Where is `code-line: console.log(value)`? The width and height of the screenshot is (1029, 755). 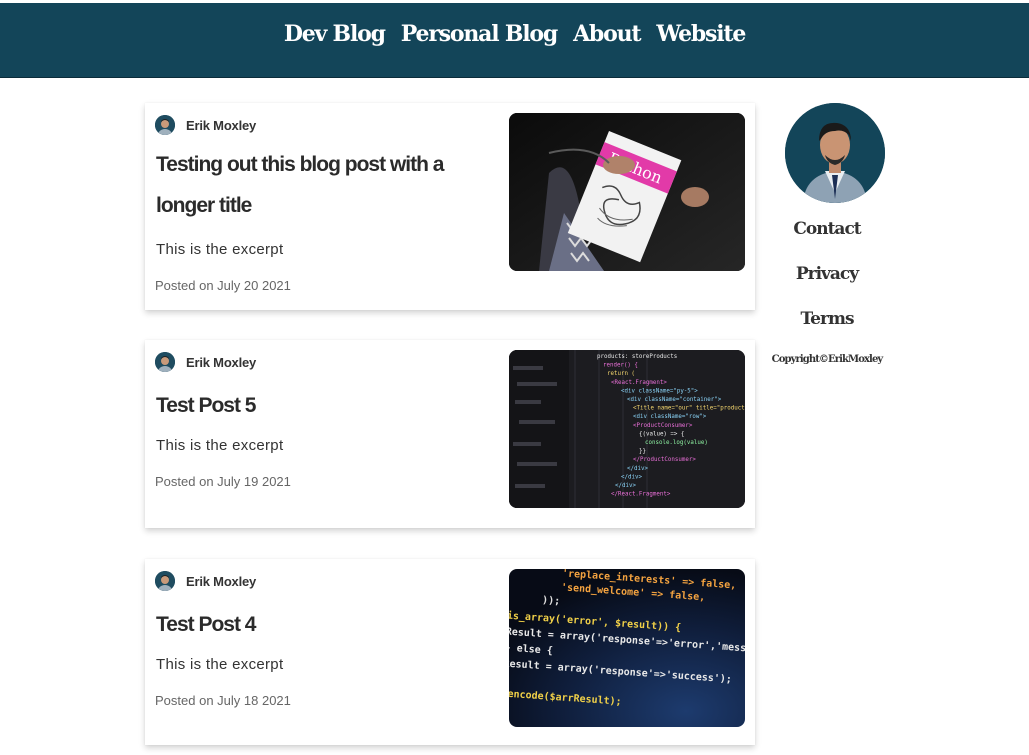 code-line: console.log(value) is located at coordinates (676, 443).